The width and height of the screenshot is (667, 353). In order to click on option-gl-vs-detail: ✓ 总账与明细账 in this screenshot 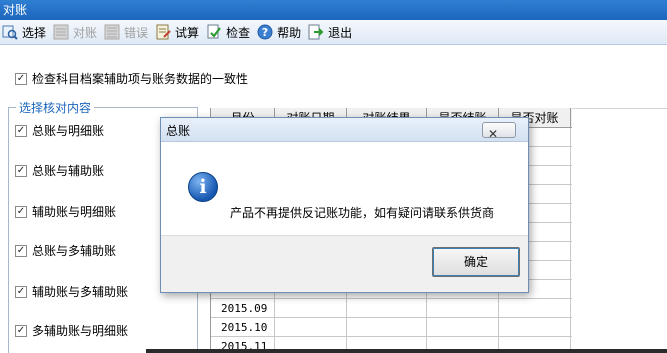, I will do `click(59, 130)`.